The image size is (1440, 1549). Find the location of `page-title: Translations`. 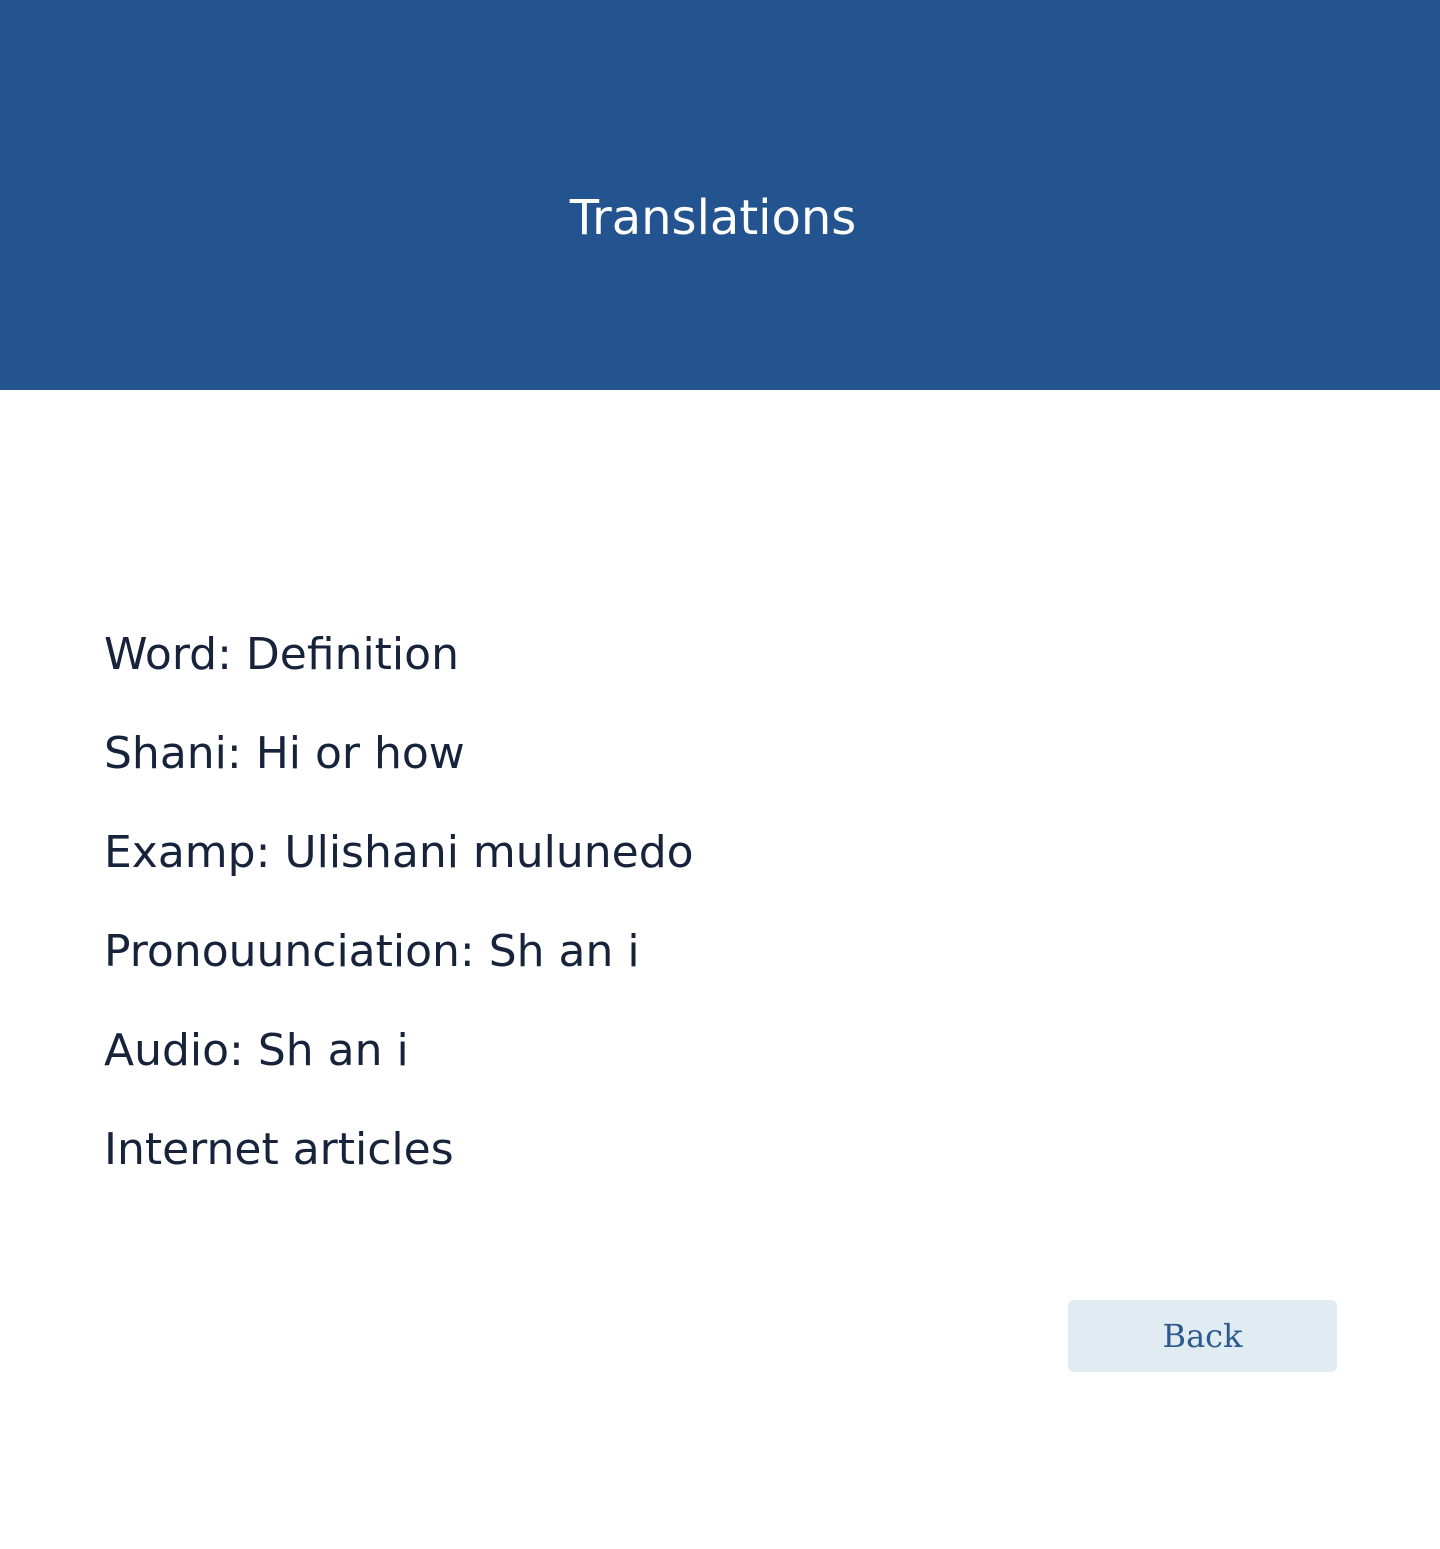

page-title: Translations is located at coordinates (713, 218).